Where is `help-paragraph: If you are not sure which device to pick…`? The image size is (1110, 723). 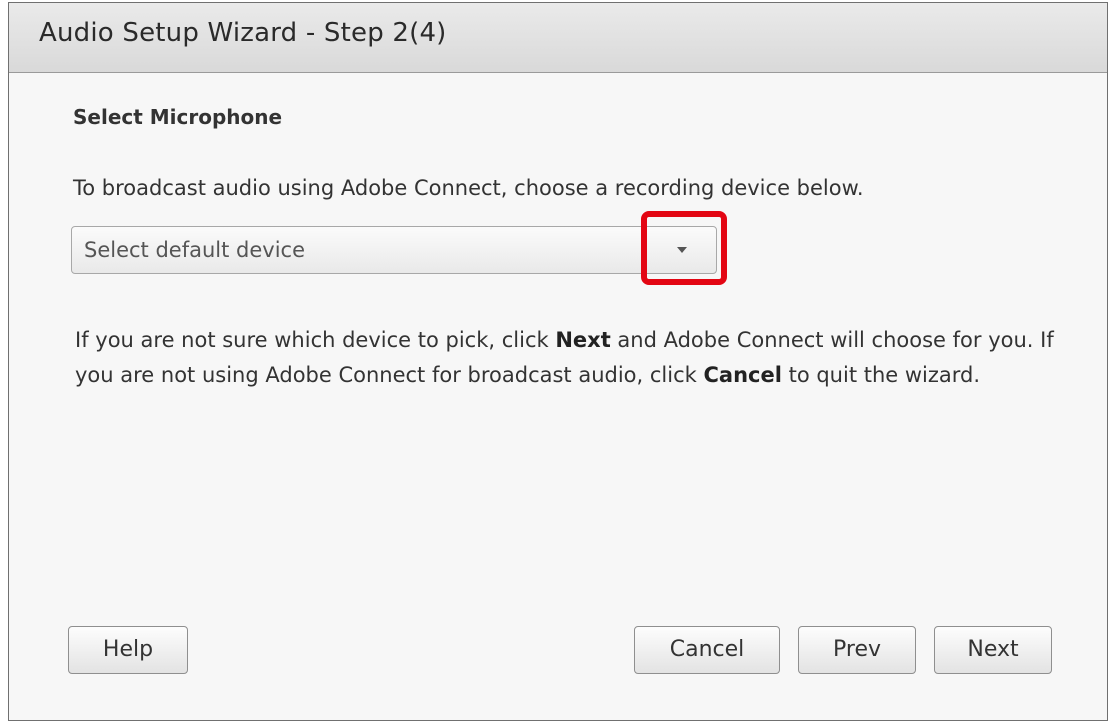 help-paragraph: If you are not sure which device to pick… is located at coordinates (564, 357).